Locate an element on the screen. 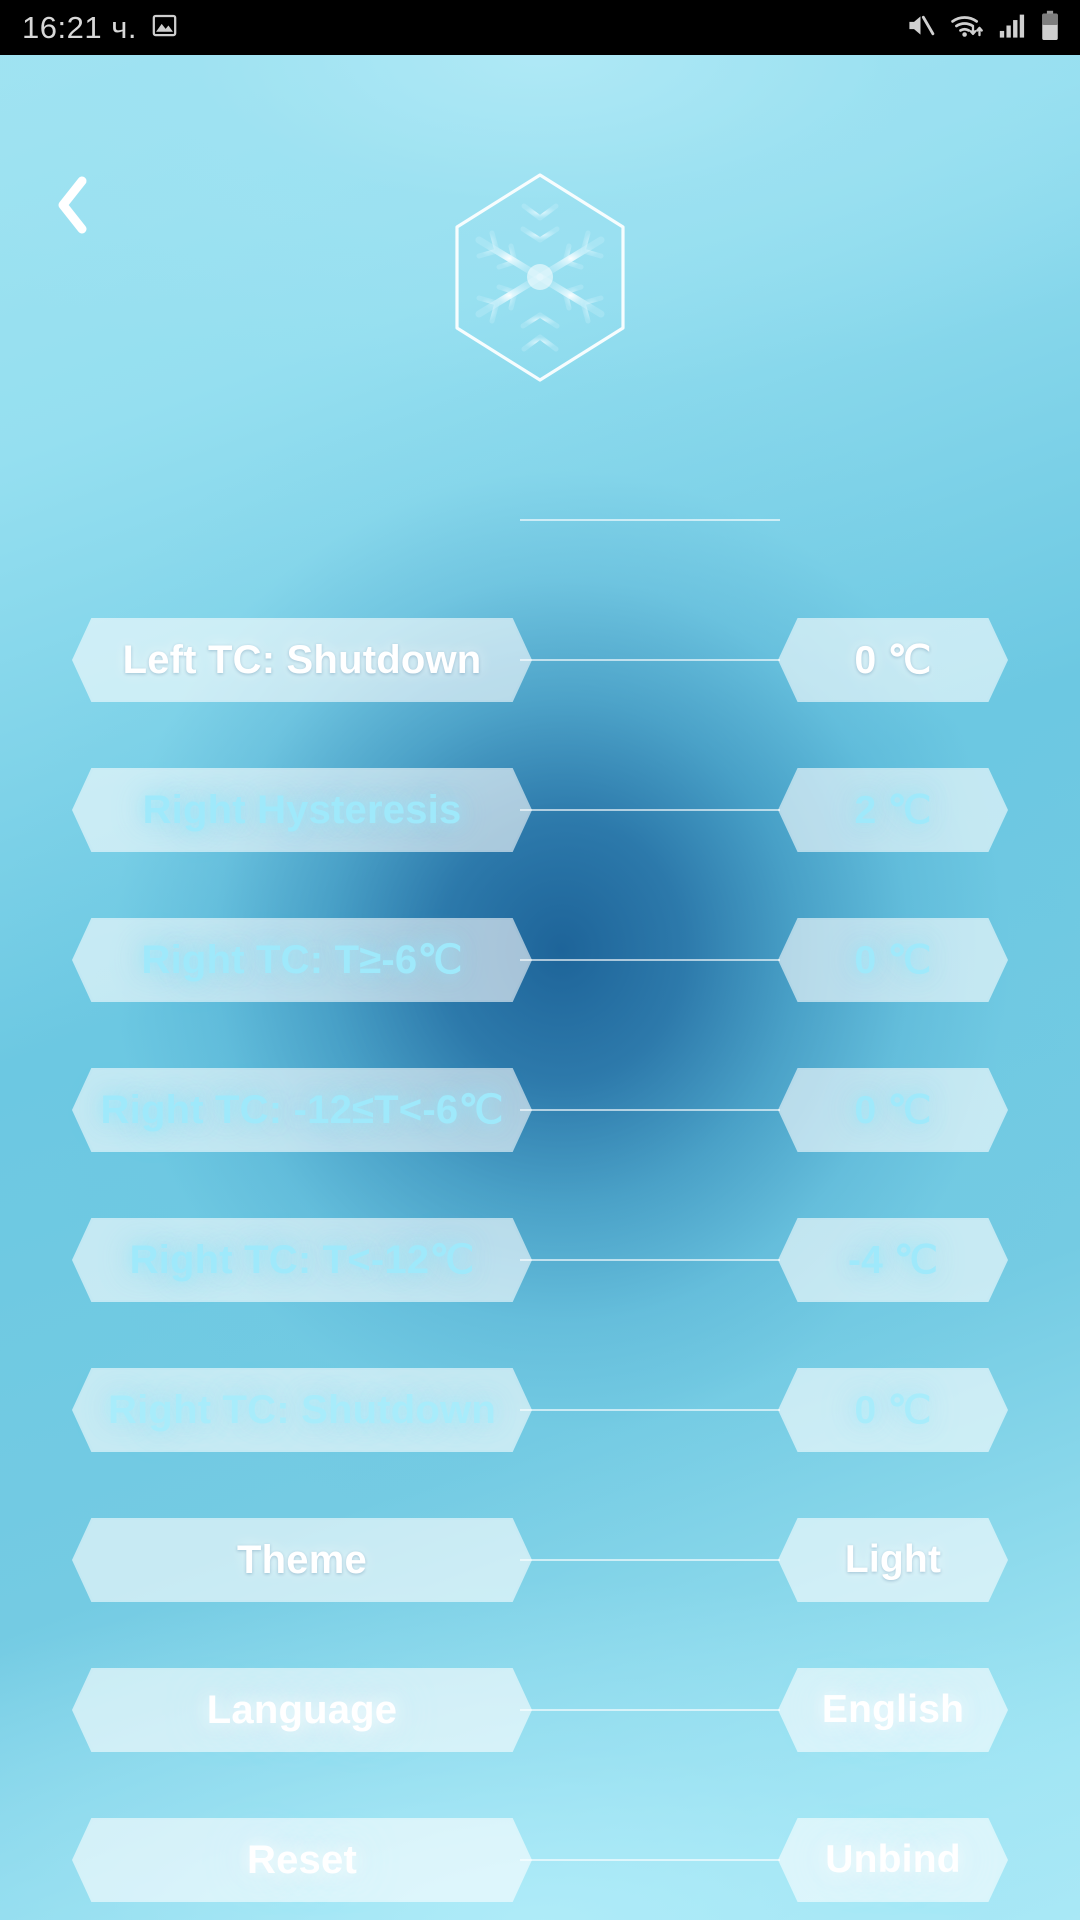 The width and height of the screenshot is (1080, 1920). settings-row: Right TC: T≥-6℃ 0 ℃ is located at coordinates (540, 960).